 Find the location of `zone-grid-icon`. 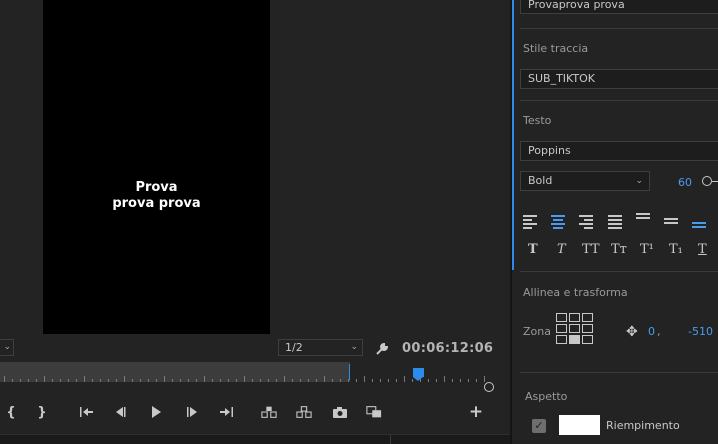

zone-grid-icon is located at coordinates (576, 329).